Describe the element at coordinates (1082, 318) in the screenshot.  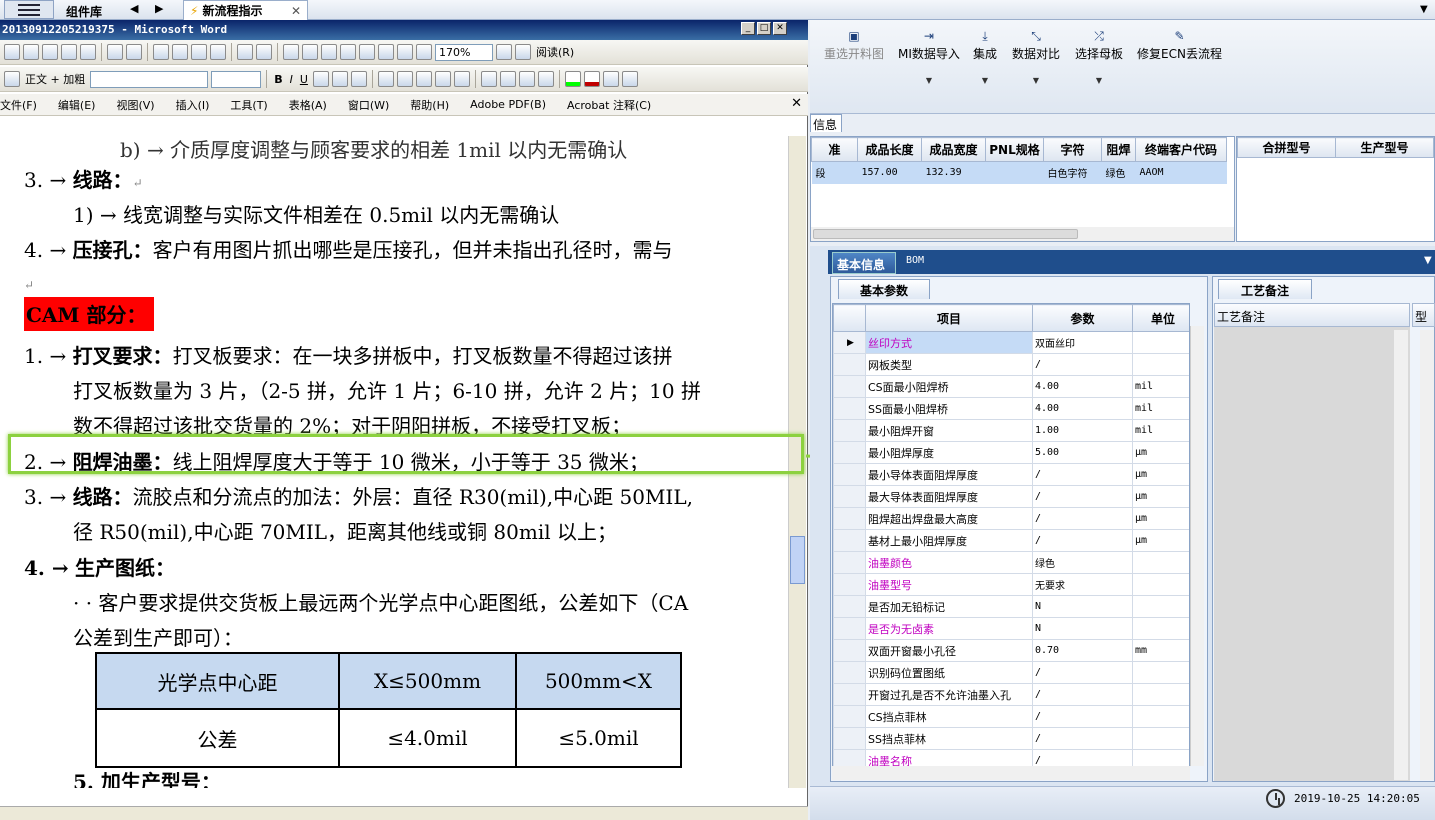
I see `column-header: 参数` at that location.